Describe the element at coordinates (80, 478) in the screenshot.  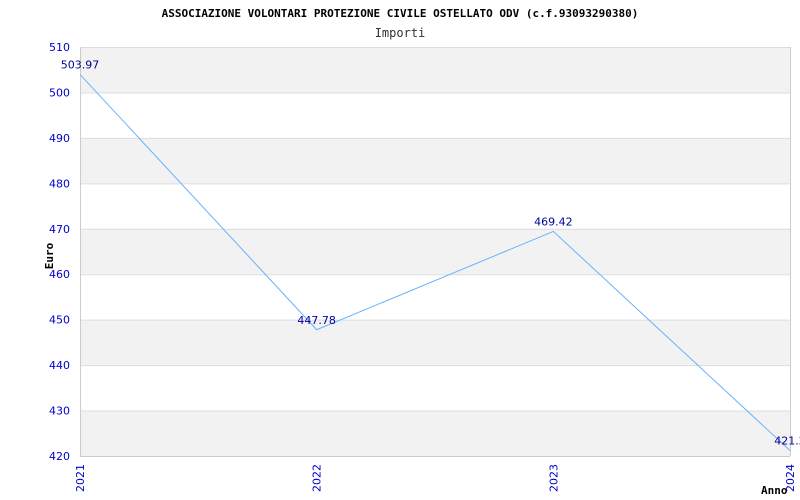
I see `x-tick-label: 2021` at that location.